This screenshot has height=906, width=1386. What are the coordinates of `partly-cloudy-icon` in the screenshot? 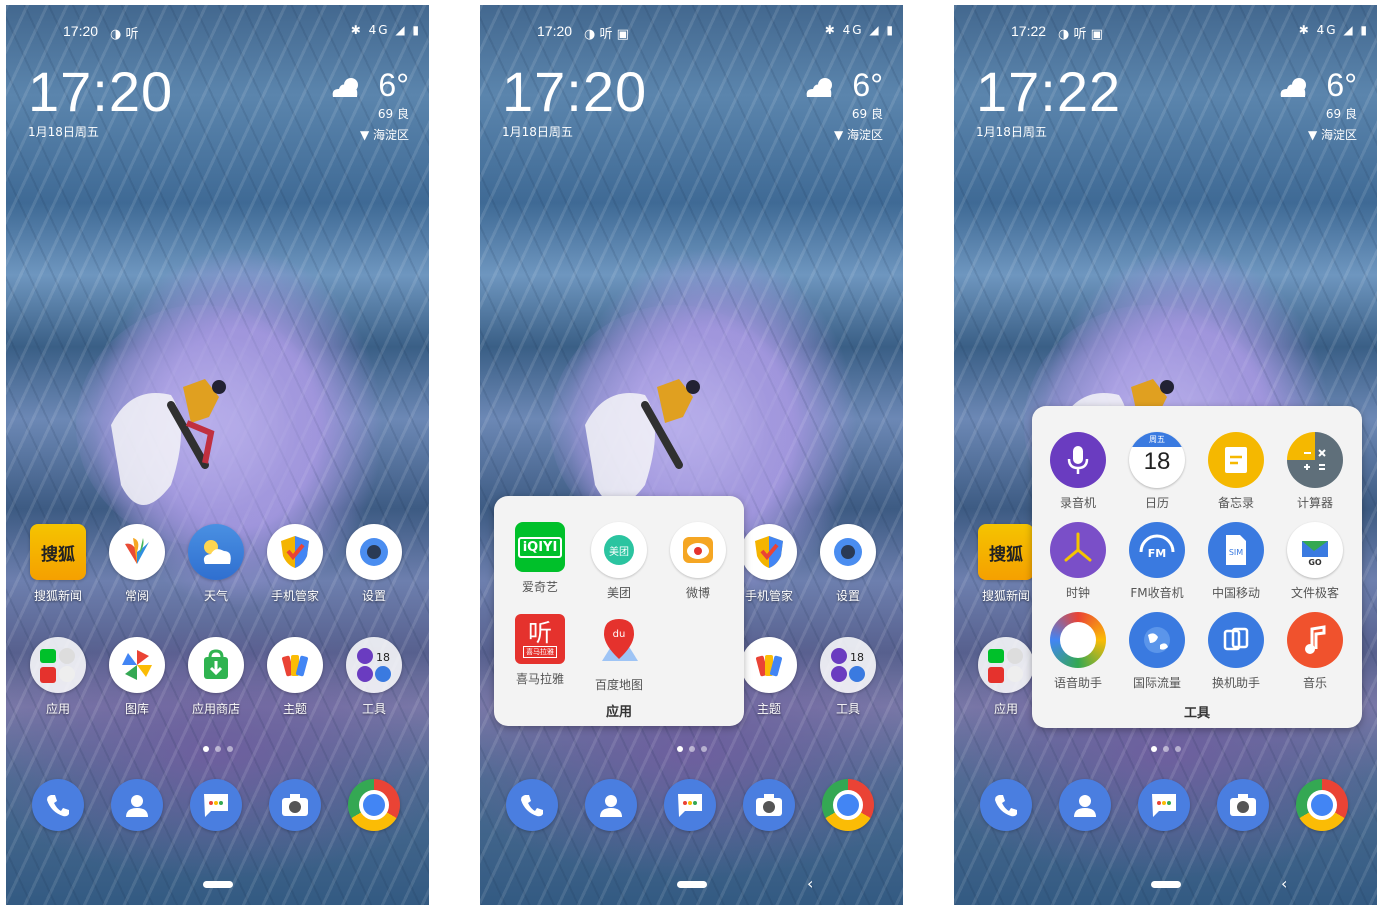 It's located at (819, 87).